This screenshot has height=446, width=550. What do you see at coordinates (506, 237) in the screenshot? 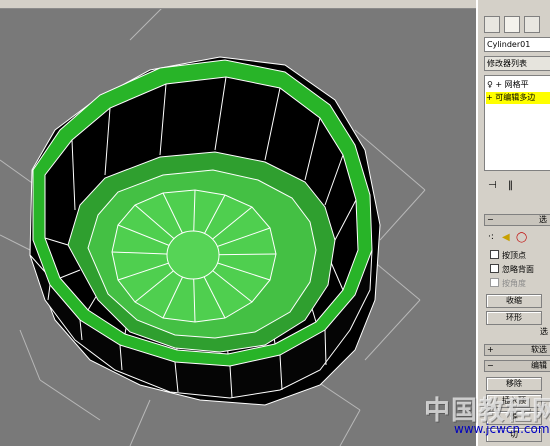
I see `edge-icon: ◀` at bounding box center [506, 237].